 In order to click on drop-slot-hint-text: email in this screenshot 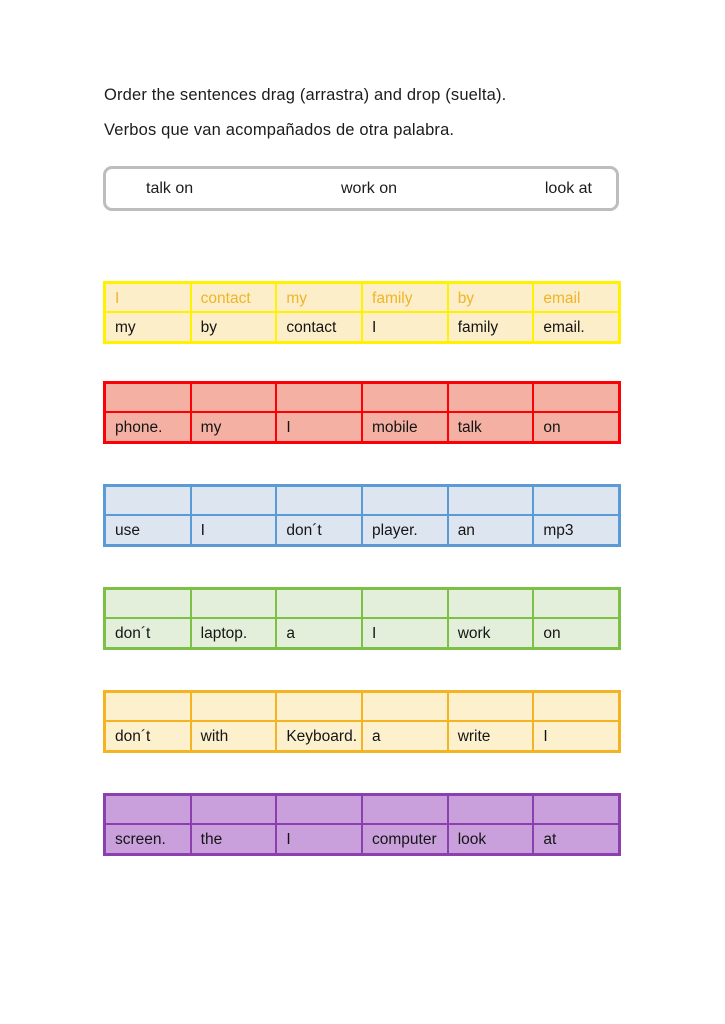, I will do `click(562, 298)`.